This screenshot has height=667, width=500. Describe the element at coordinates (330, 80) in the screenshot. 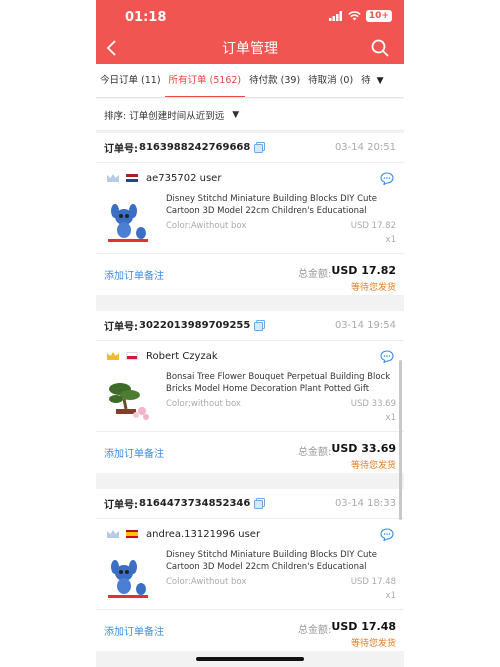

I see `tab-pending-cancel: 待取消 (0)` at that location.